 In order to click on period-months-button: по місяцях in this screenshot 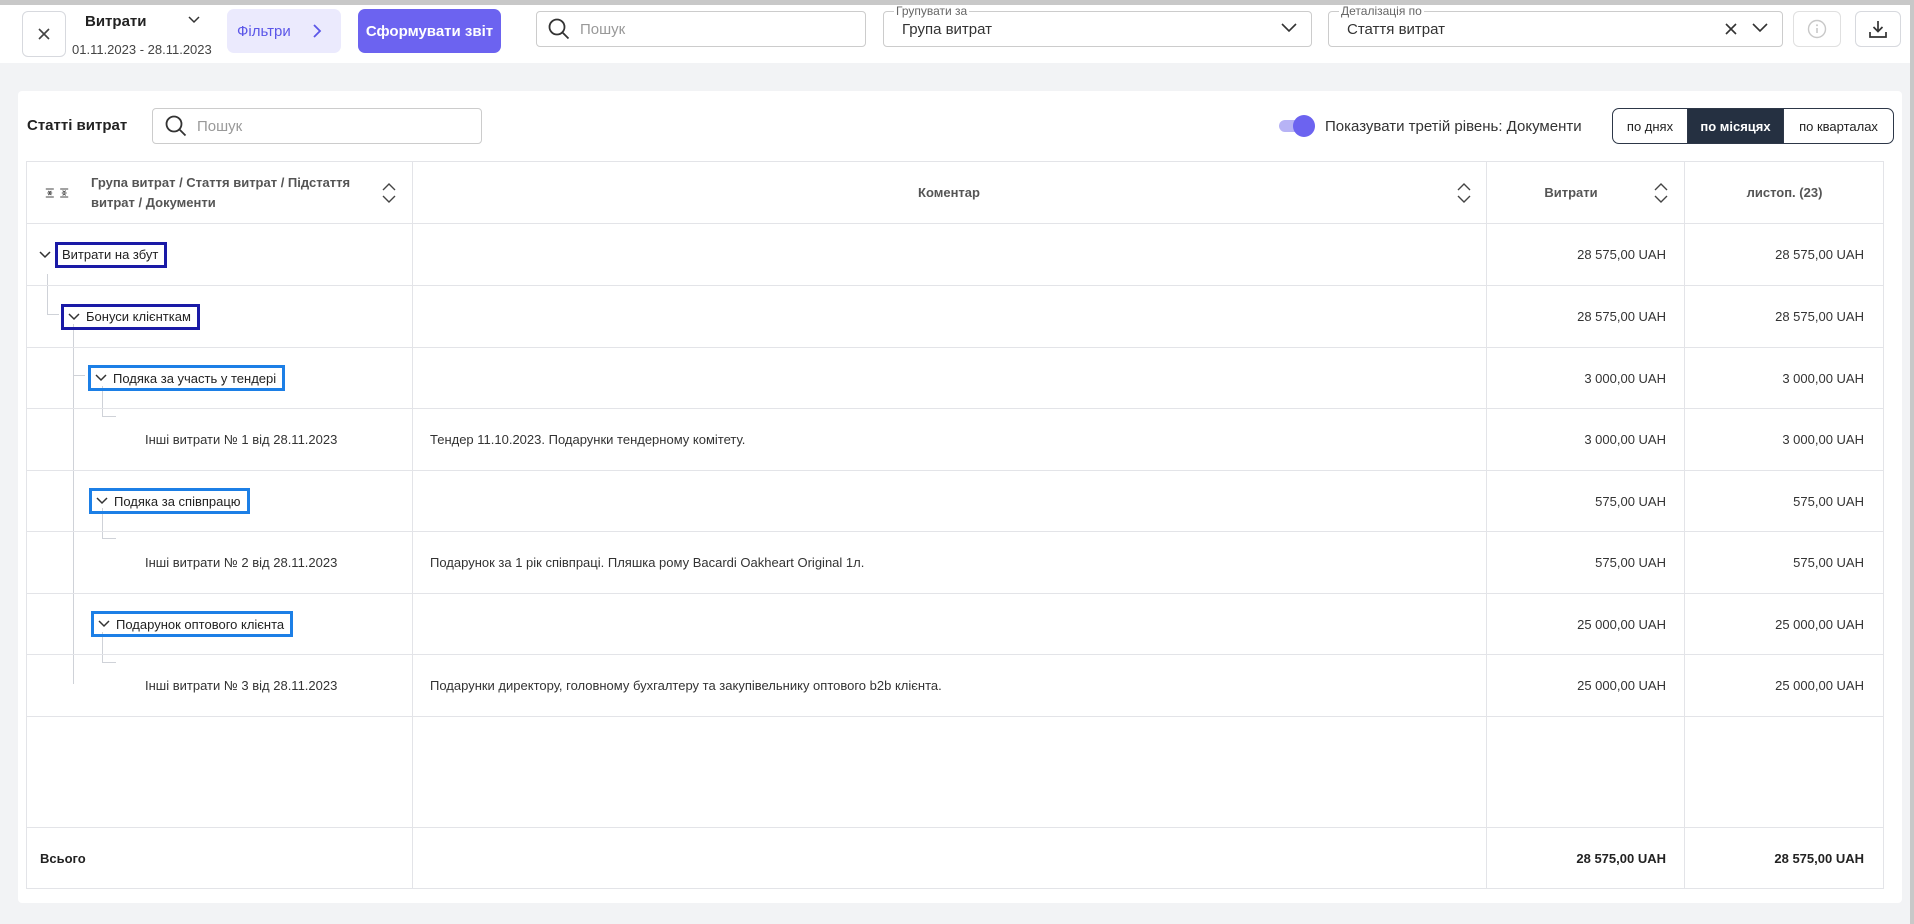, I will do `click(1735, 126)`.